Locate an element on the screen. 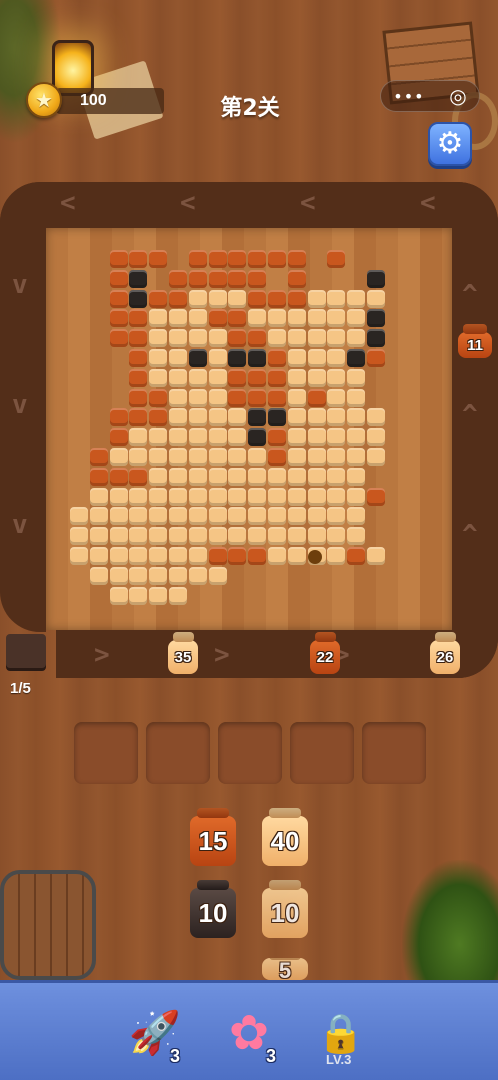  track-jar: 22 is located at coordinates (325, 657).